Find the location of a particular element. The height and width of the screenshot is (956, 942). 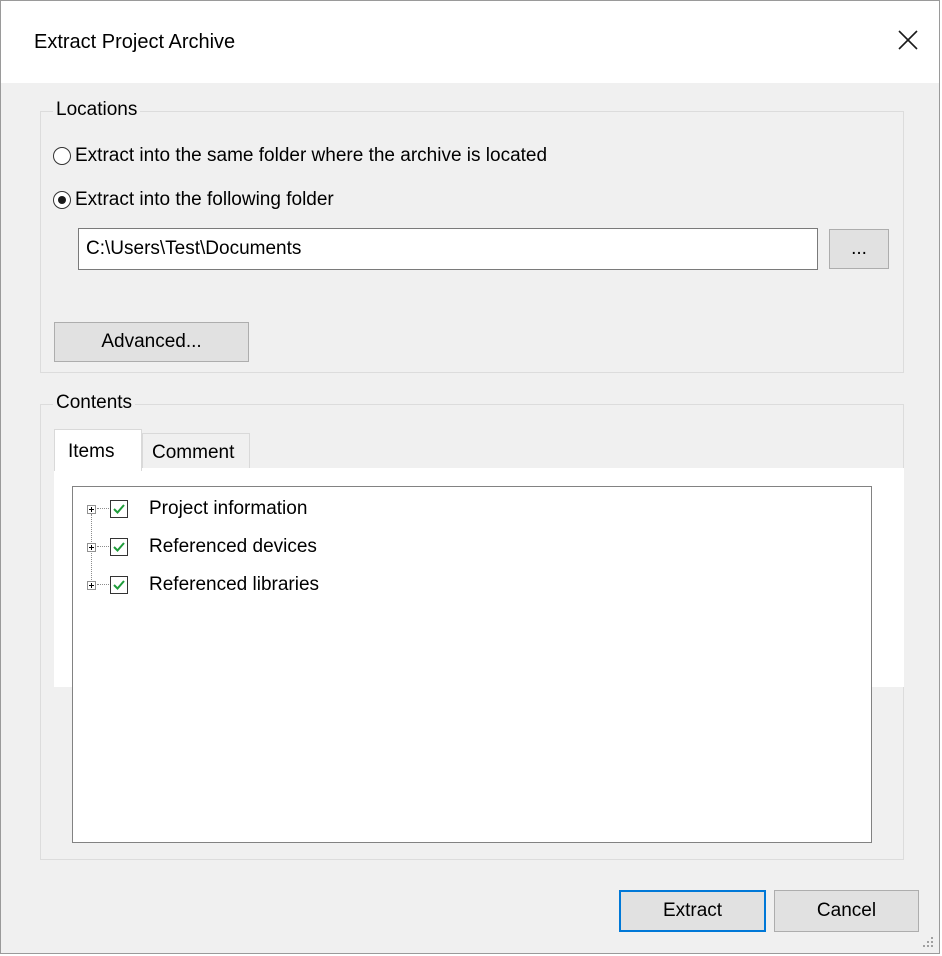

destination-folder-input is located at coordinates (448, 249).